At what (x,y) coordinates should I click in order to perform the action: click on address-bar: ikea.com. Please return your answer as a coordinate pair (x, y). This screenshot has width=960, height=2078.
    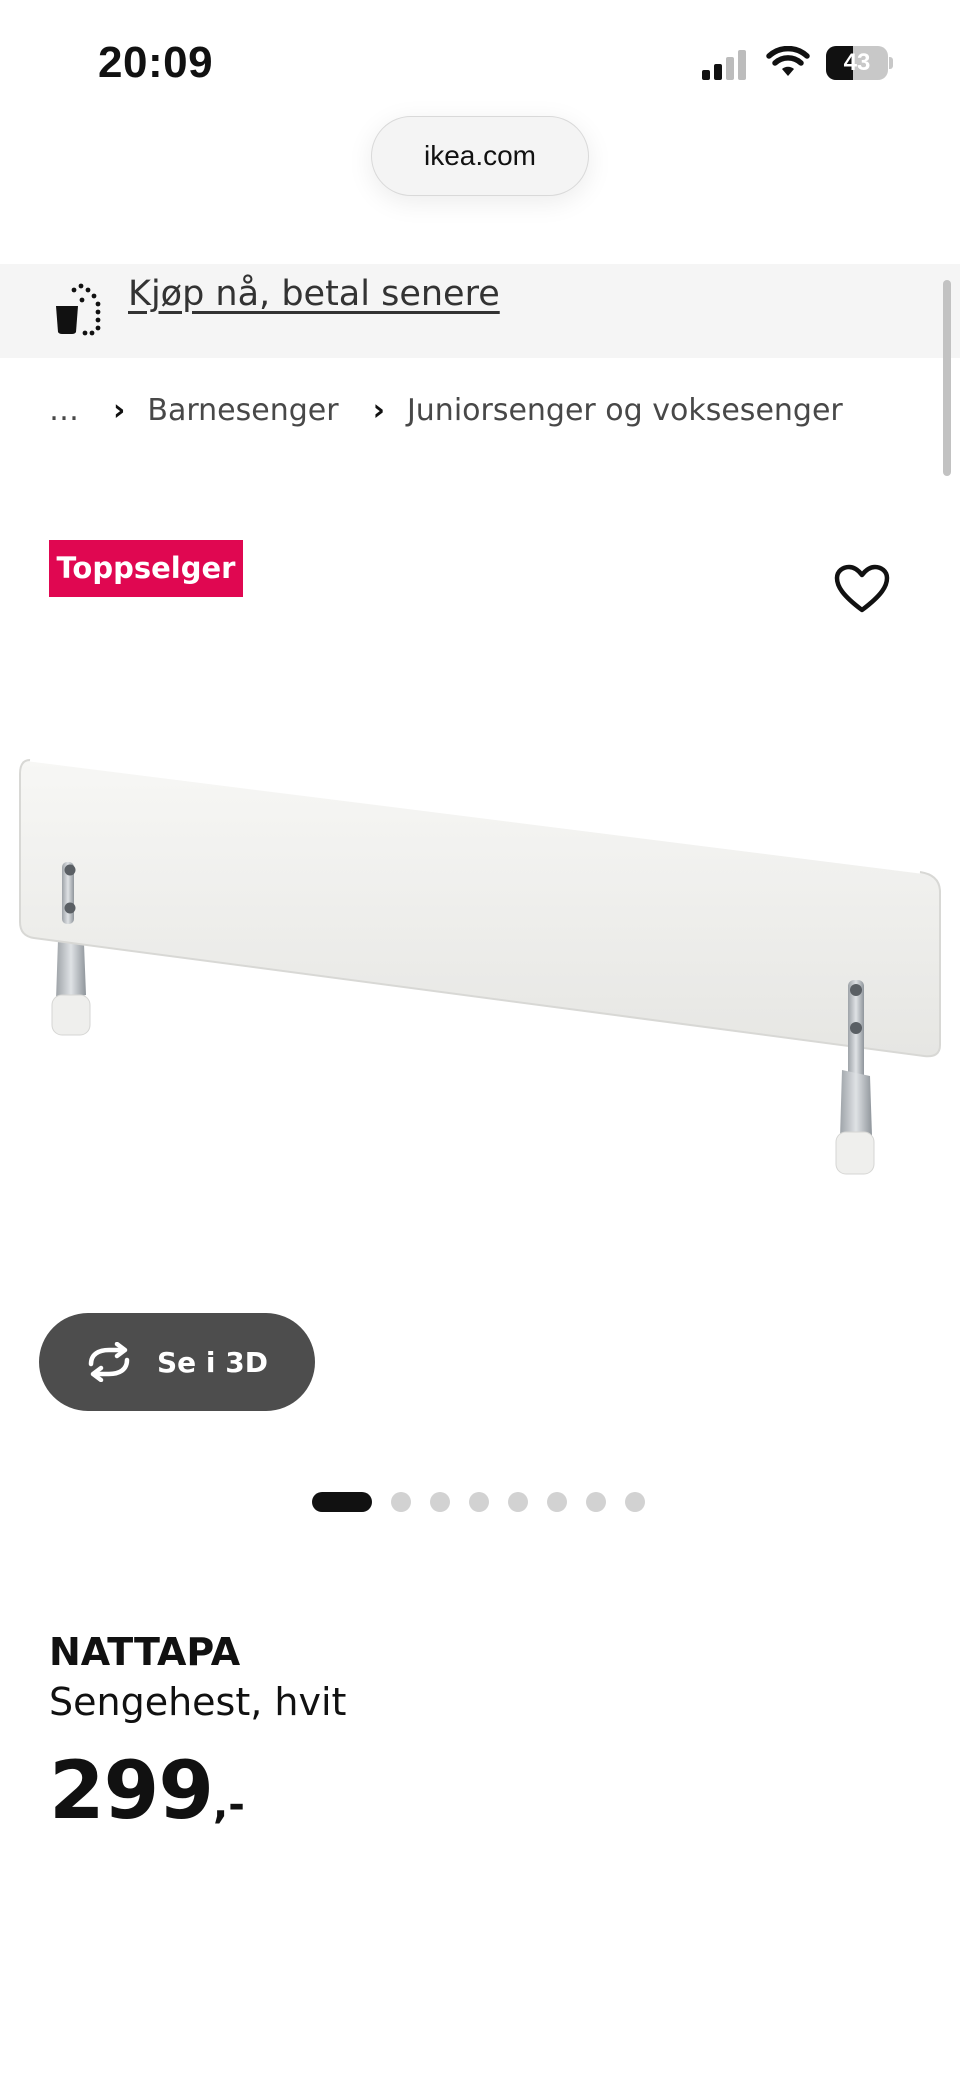
    Looking at the image, I should click on (480, 156).